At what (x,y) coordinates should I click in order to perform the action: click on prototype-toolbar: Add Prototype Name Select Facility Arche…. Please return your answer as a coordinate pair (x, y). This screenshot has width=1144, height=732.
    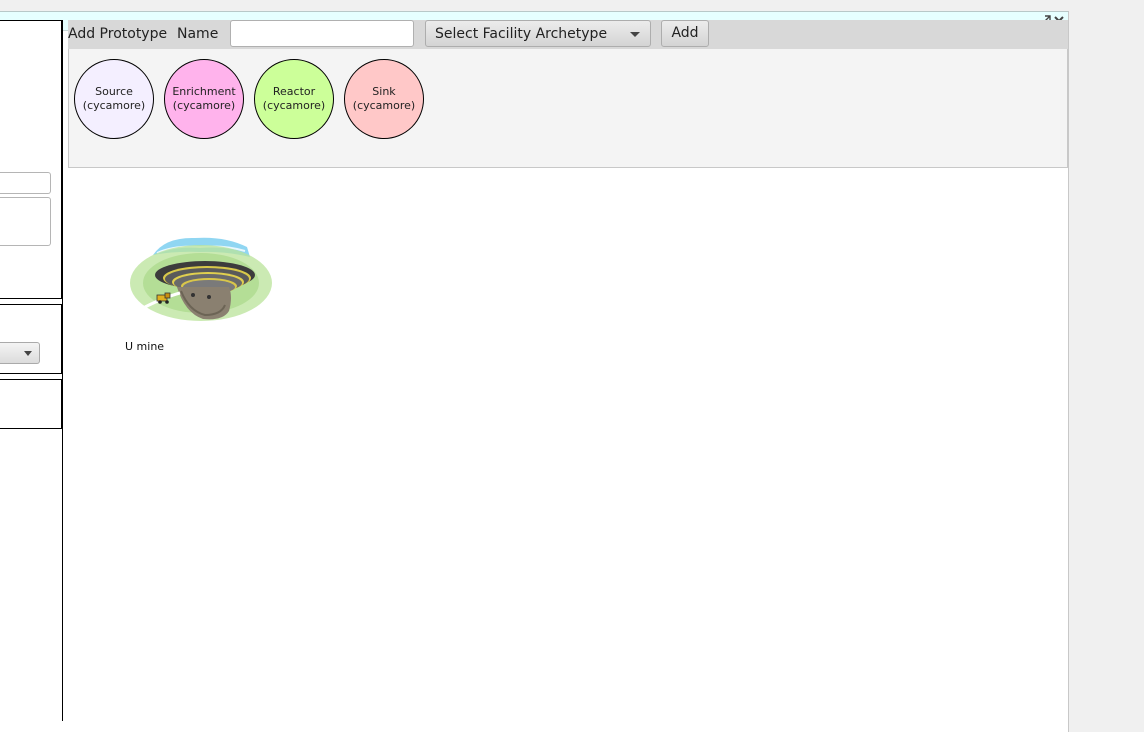
    Looking at the image, I should click on (568, 34).